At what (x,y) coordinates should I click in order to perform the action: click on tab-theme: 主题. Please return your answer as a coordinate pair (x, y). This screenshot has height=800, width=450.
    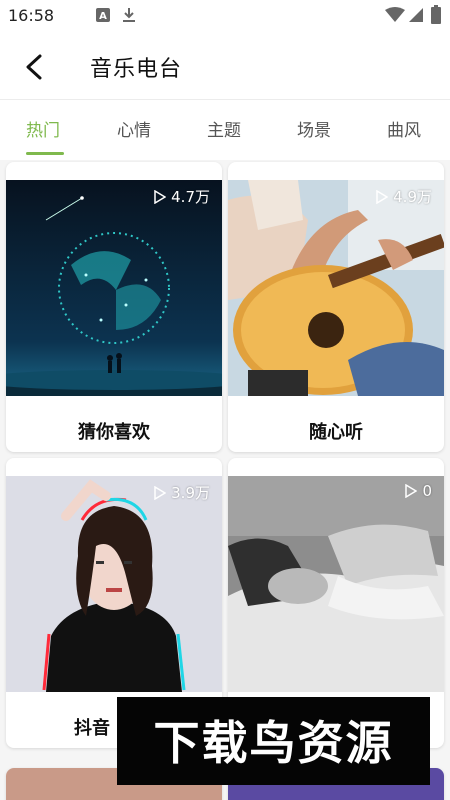
    Looking at the image, I should click on (224, 128).